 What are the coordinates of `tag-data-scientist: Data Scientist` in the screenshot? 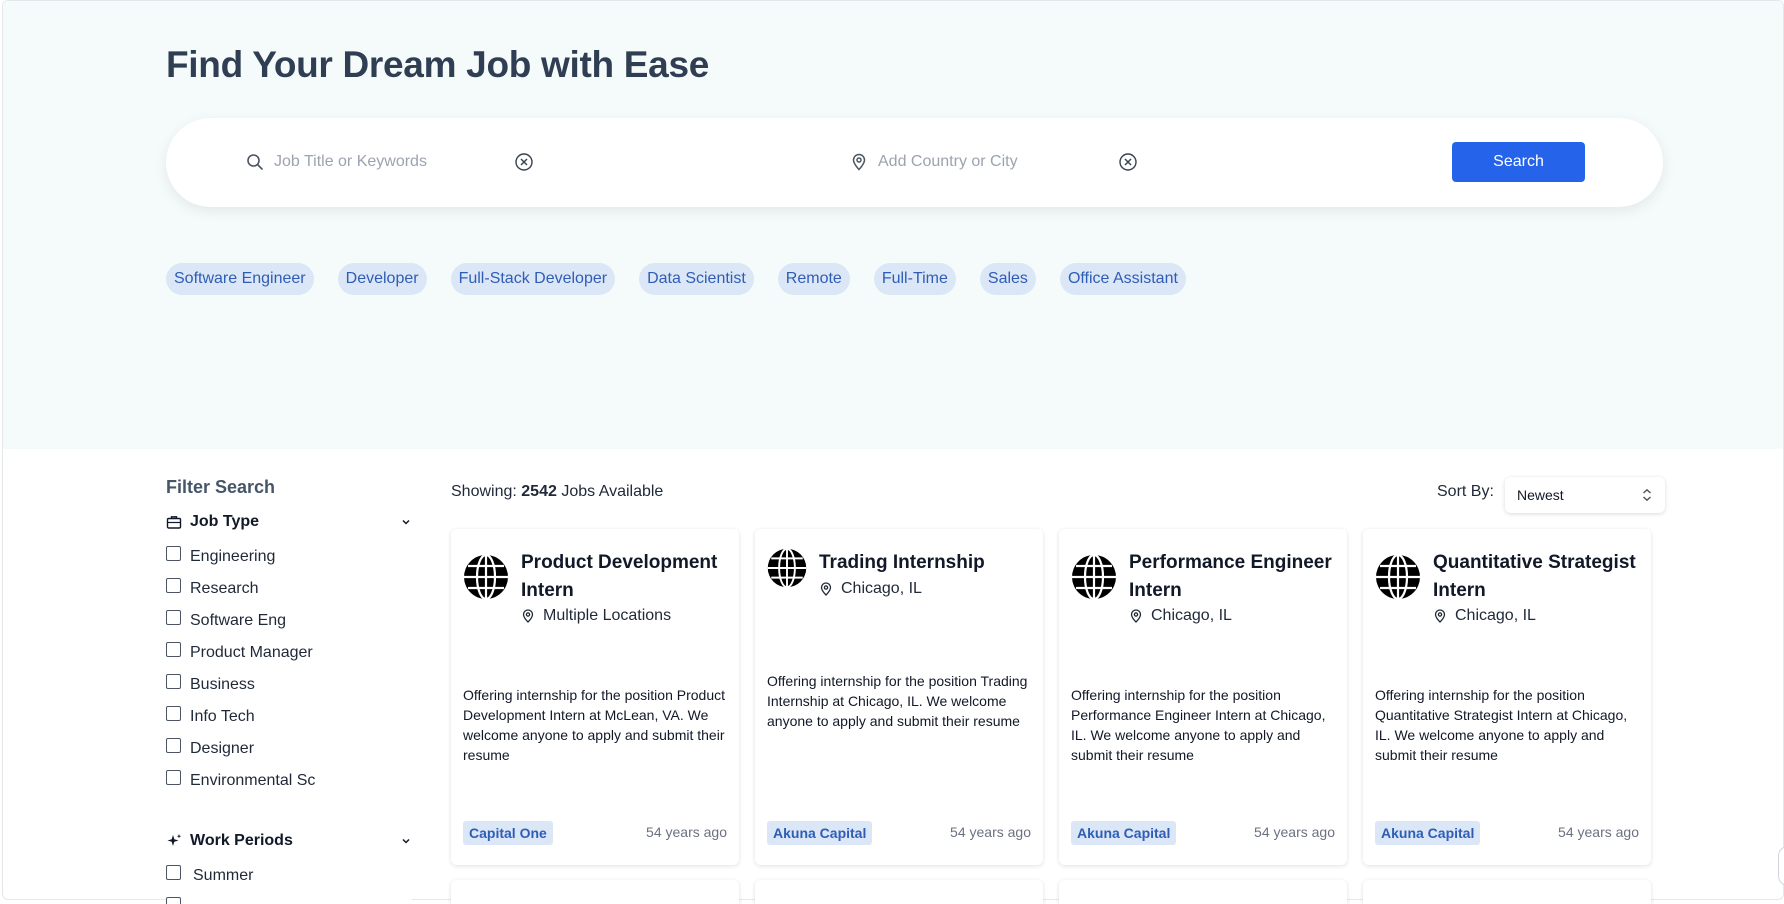 It's located at (696, 279).